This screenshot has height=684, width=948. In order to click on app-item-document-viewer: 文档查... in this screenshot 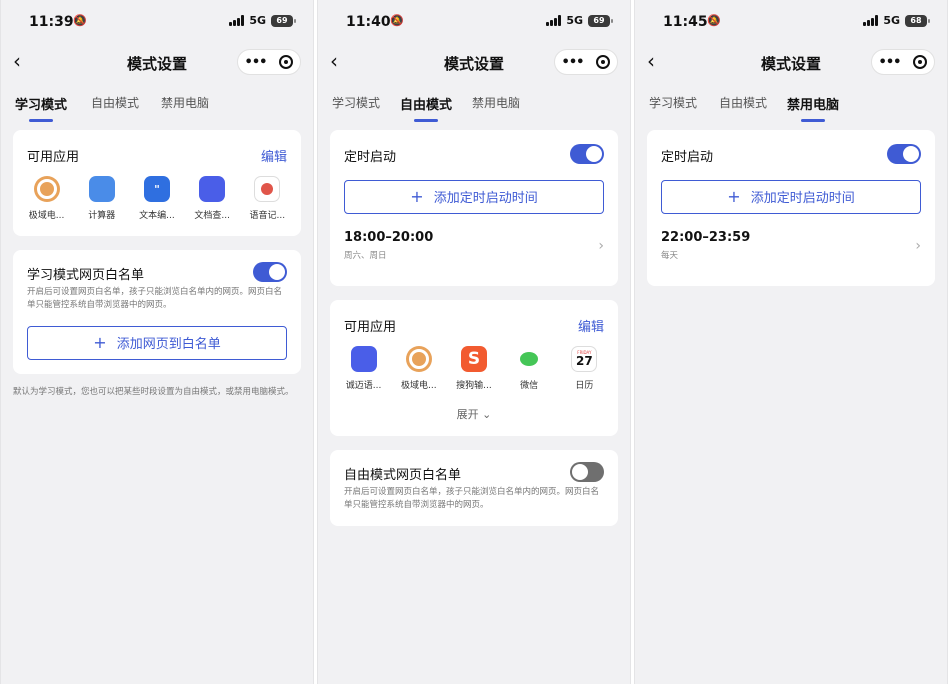, I will do `click(212, 198)`.